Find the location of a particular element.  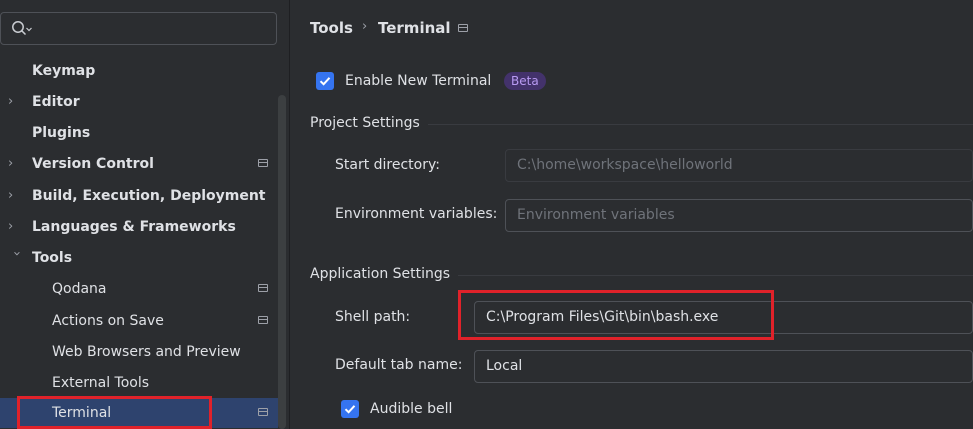

terminal-highlight-annotation is located at coordinates (114, 412).